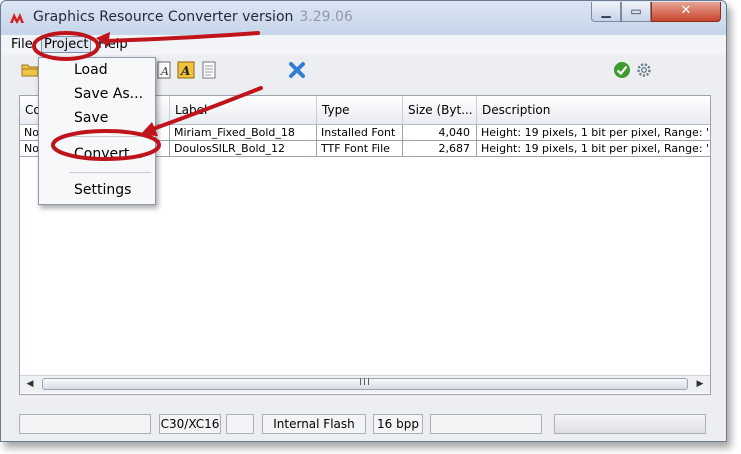 Image resolution: width=741 pixels, height=454 pixels. Describe the element at coordinates (205, 109) in the screenshot. I see `annotation-arrow-convert` at that location.